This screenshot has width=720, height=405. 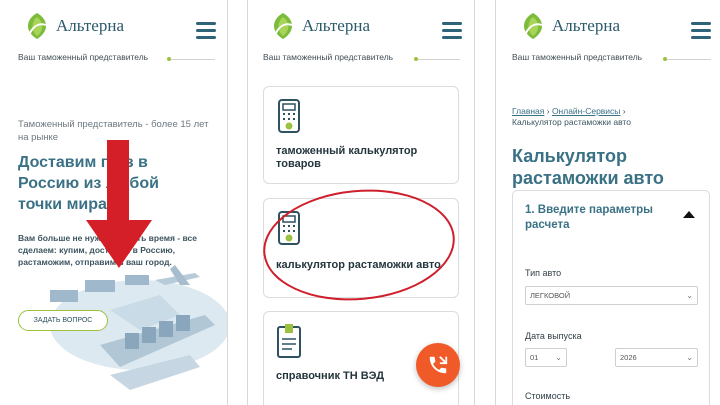 What do you see at coordinates (548, 396) in the screenshot?
I see `cost-label: Стоимость` at bounding box center [548, 396].